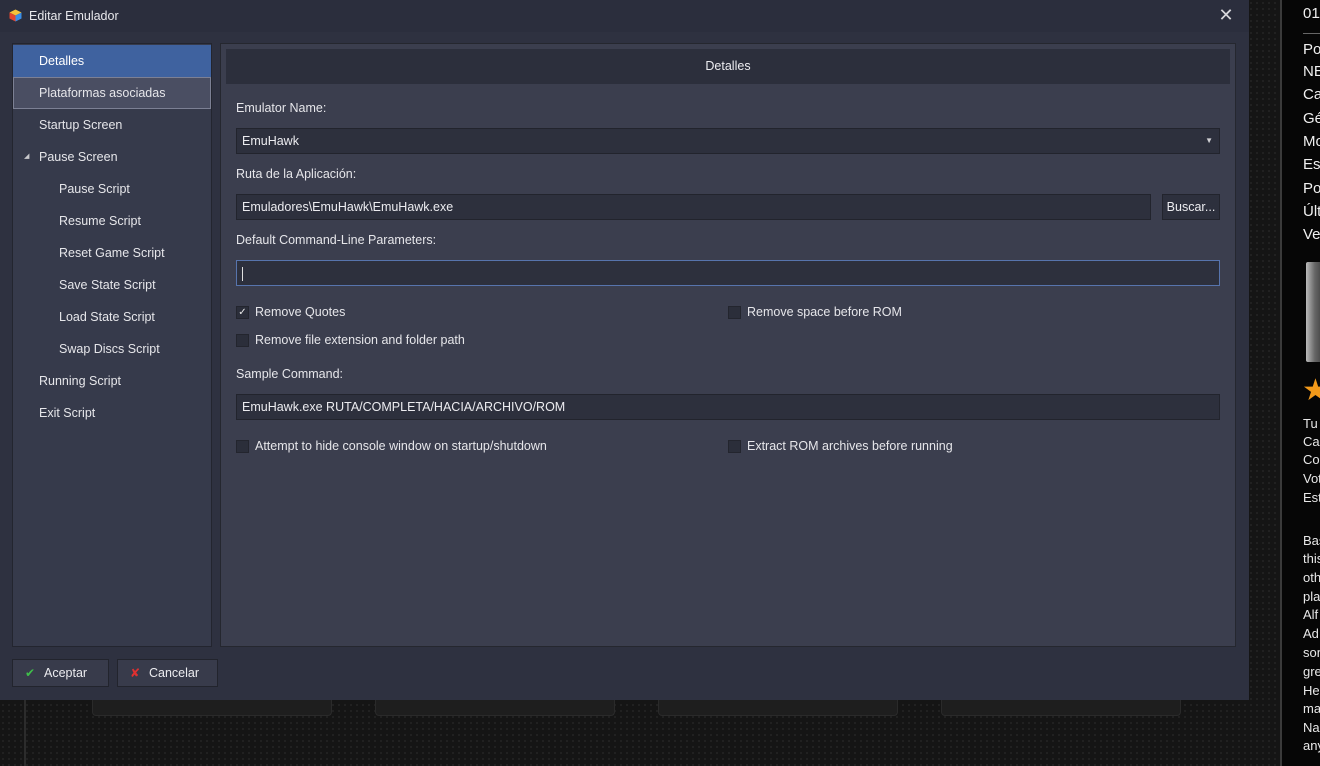  I want to click on details-line: Ca, so click(1311, 94).